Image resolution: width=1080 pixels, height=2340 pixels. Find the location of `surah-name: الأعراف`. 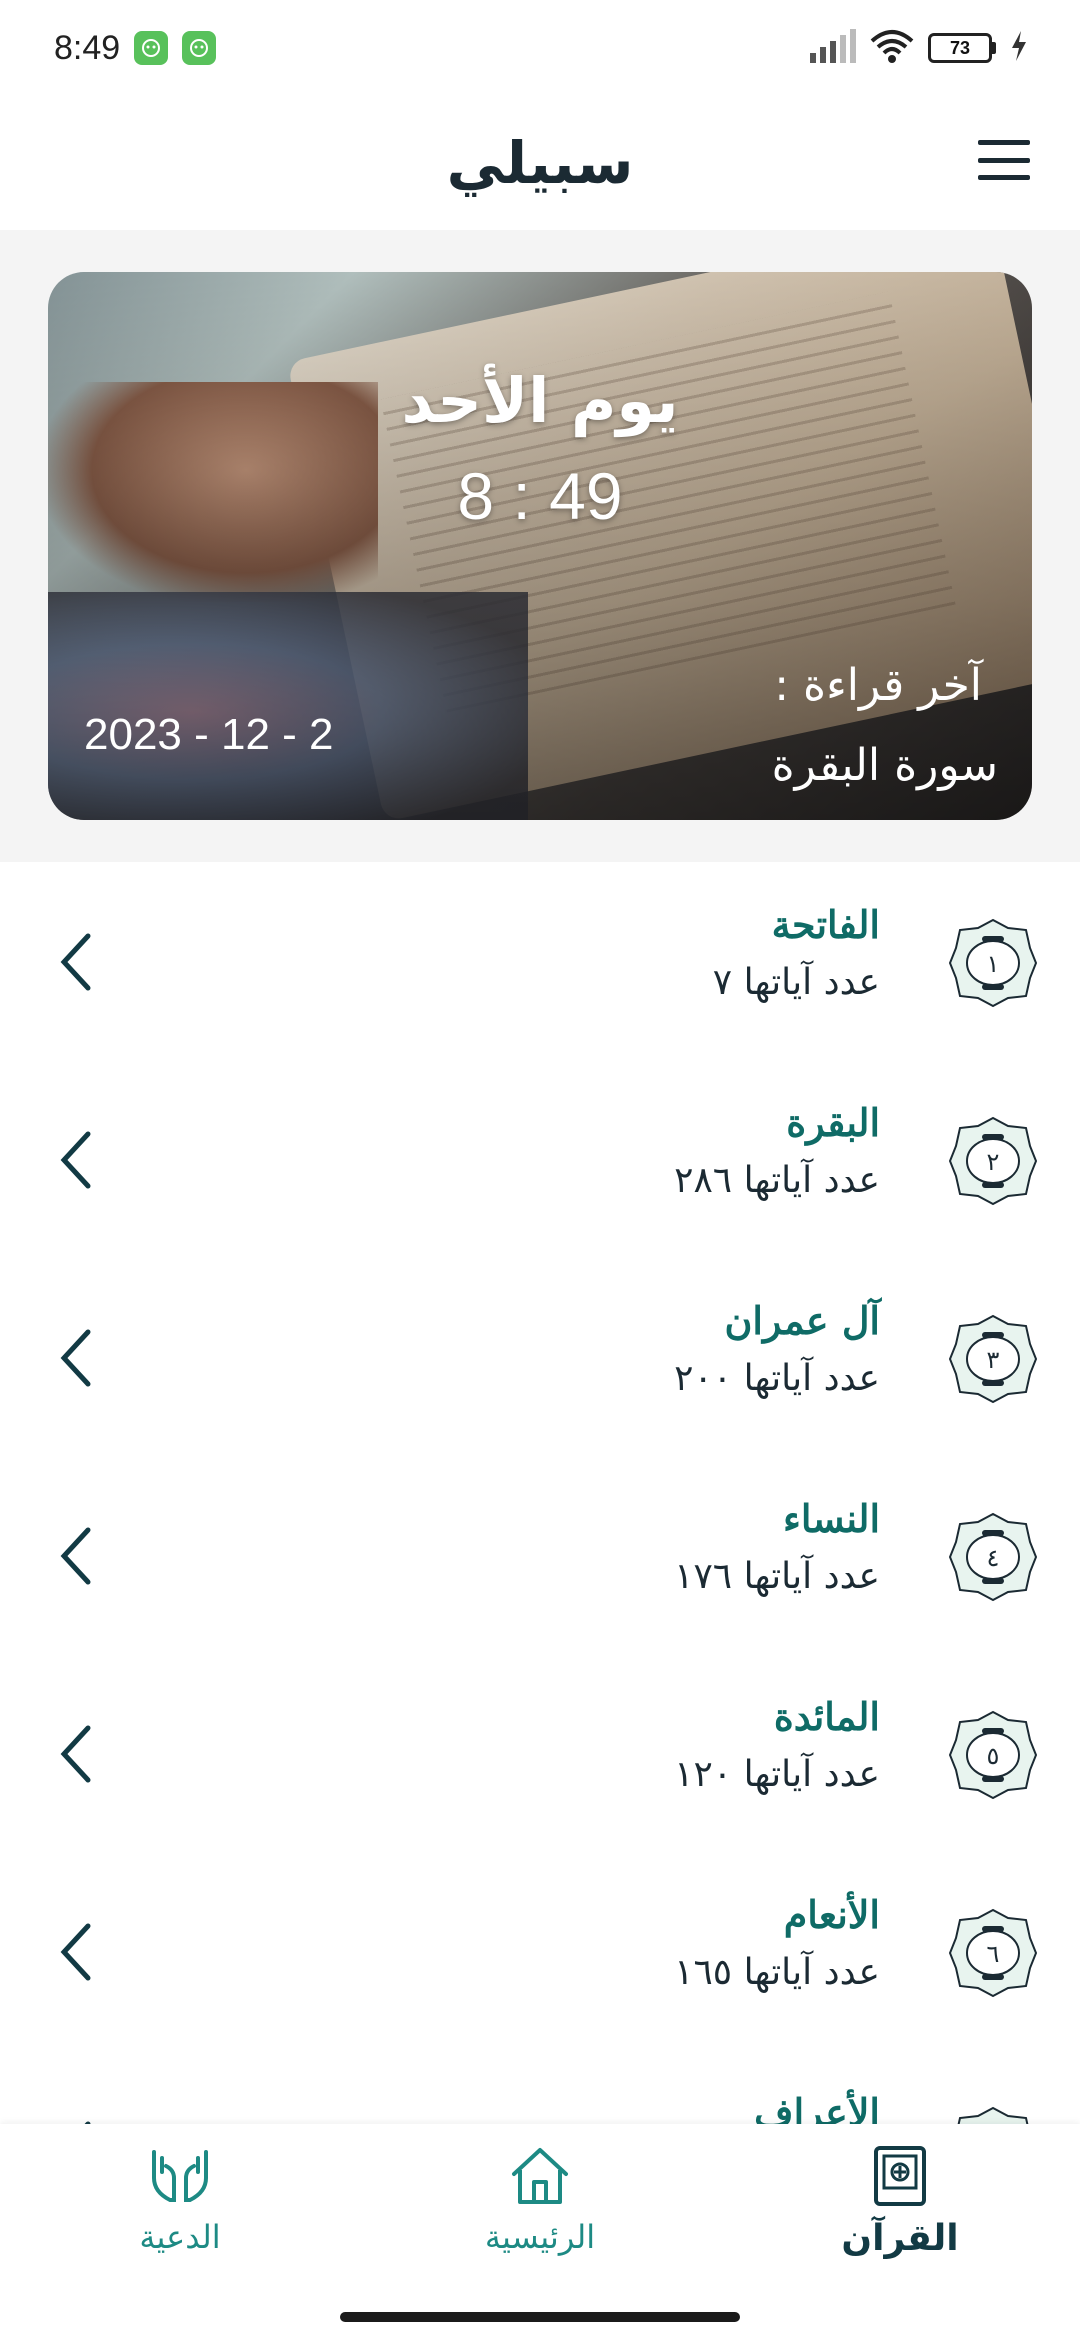

surah-name: الأعراف is located at coordinates (817, 2107).